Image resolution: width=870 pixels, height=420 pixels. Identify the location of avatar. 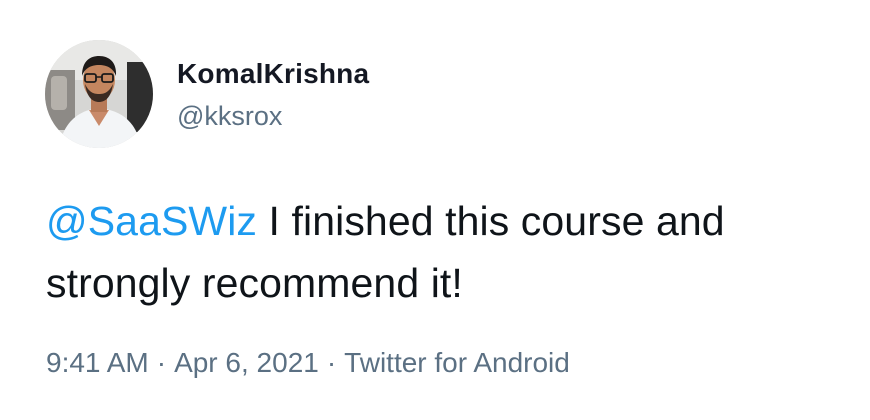
(99, 94).